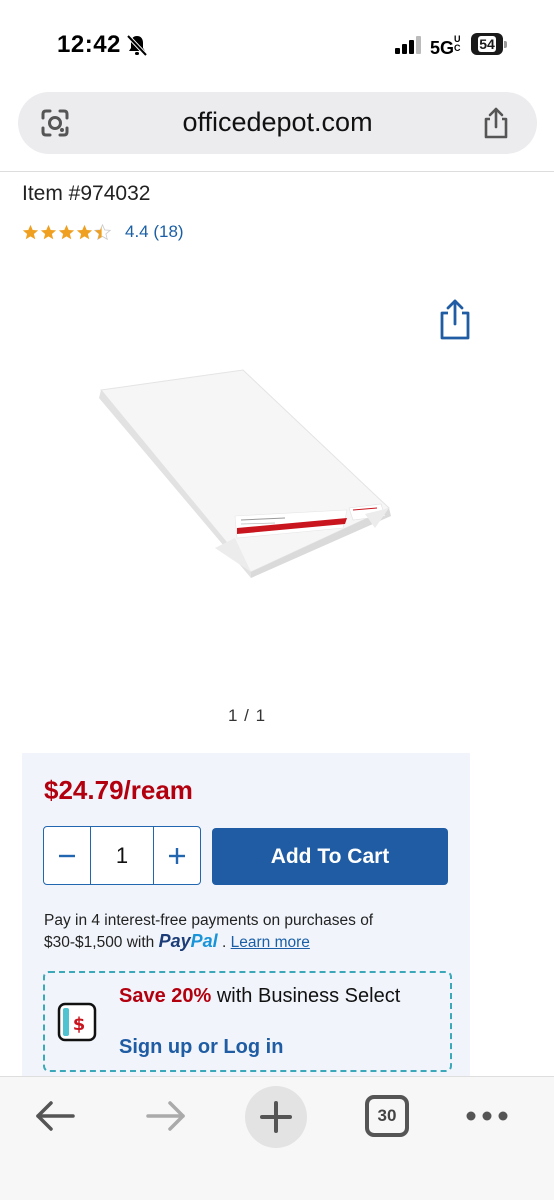  I want to click on rating-text: 4.4 (18), so click(154, 232).